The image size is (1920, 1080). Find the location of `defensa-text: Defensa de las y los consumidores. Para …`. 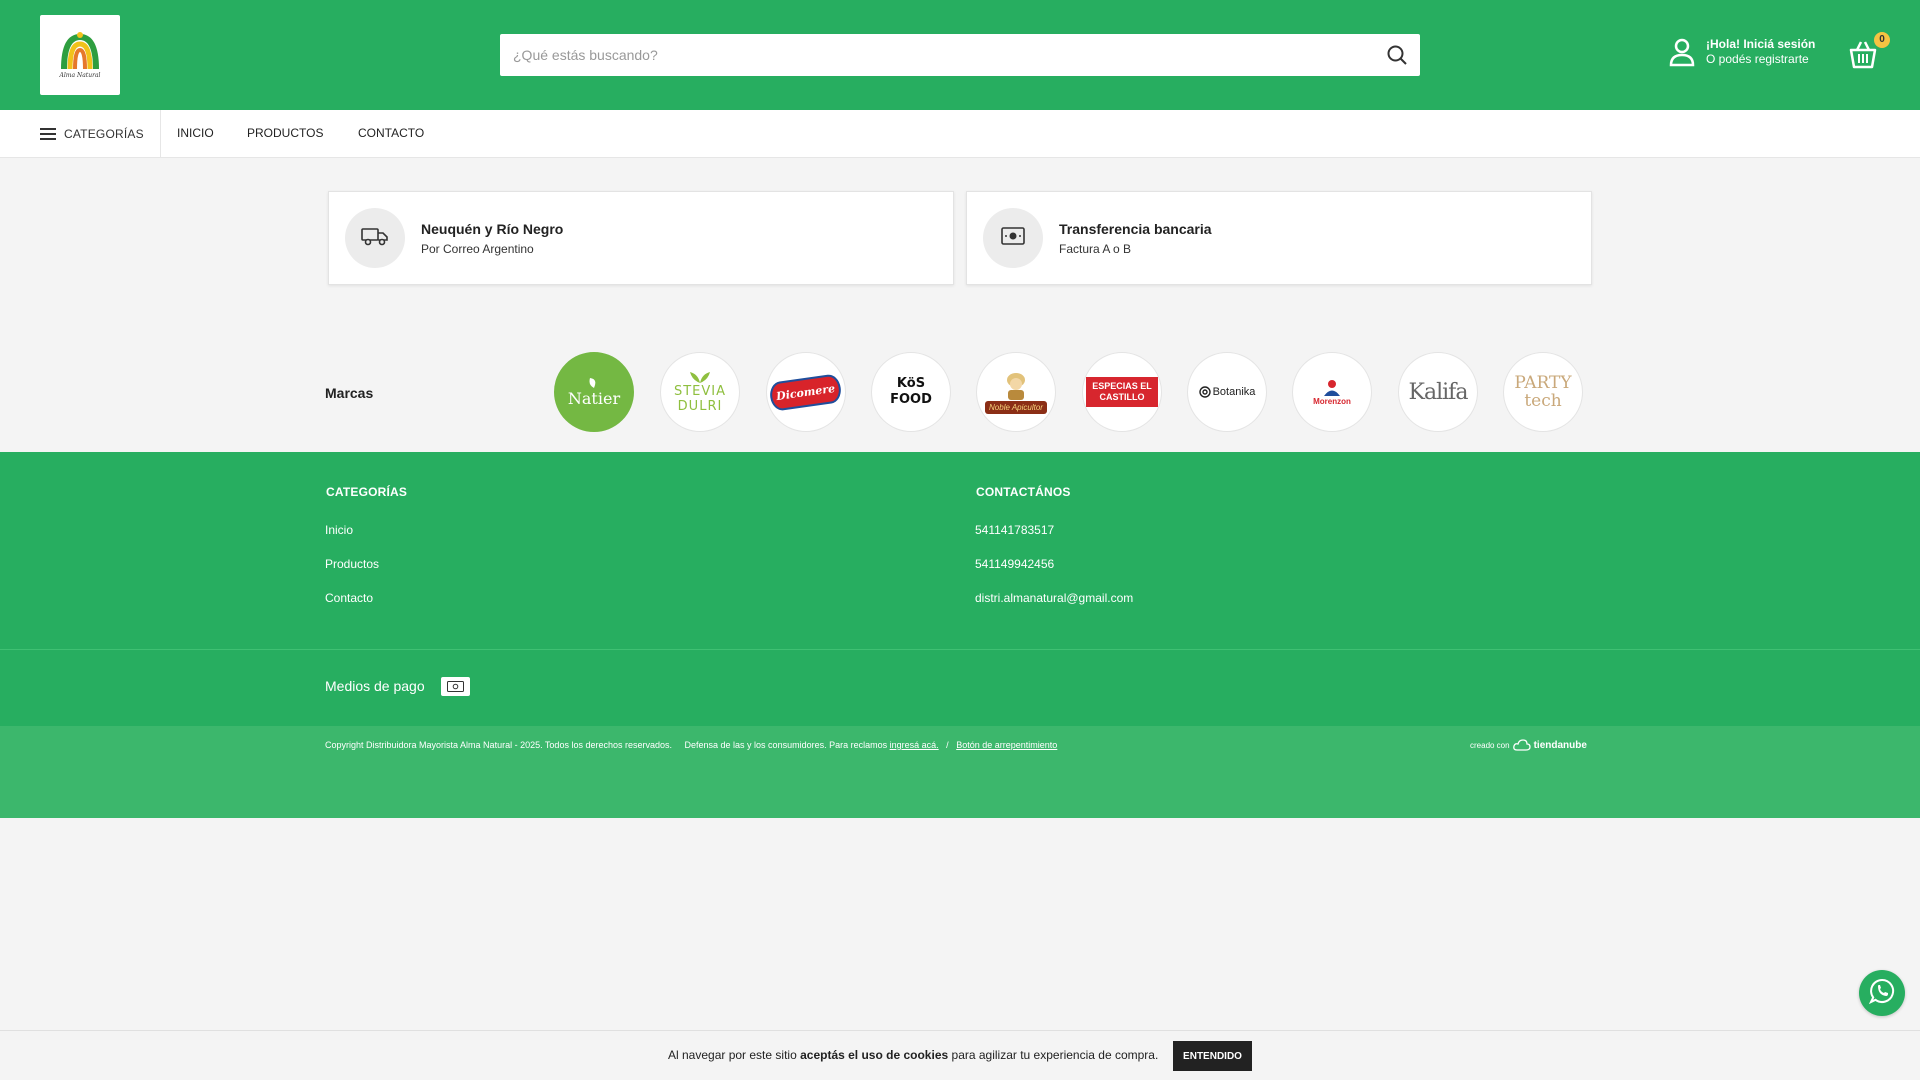

defensa-text: Defensa de las y los consumidores. Para … is located at coordinates (786, 745).